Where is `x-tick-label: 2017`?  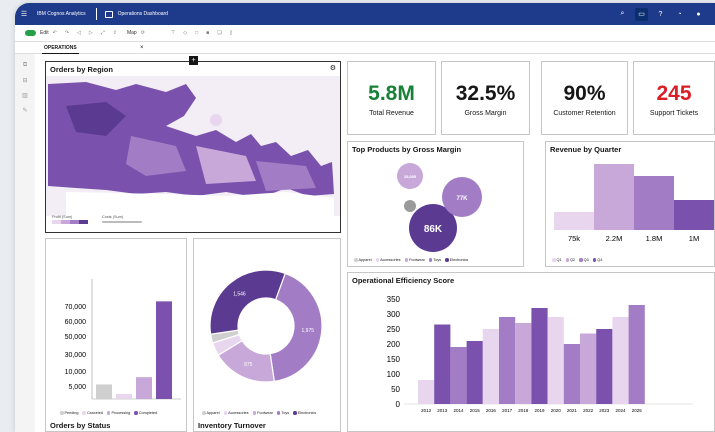 x-tick-label: 2017 is located at coordinates (507, 410).